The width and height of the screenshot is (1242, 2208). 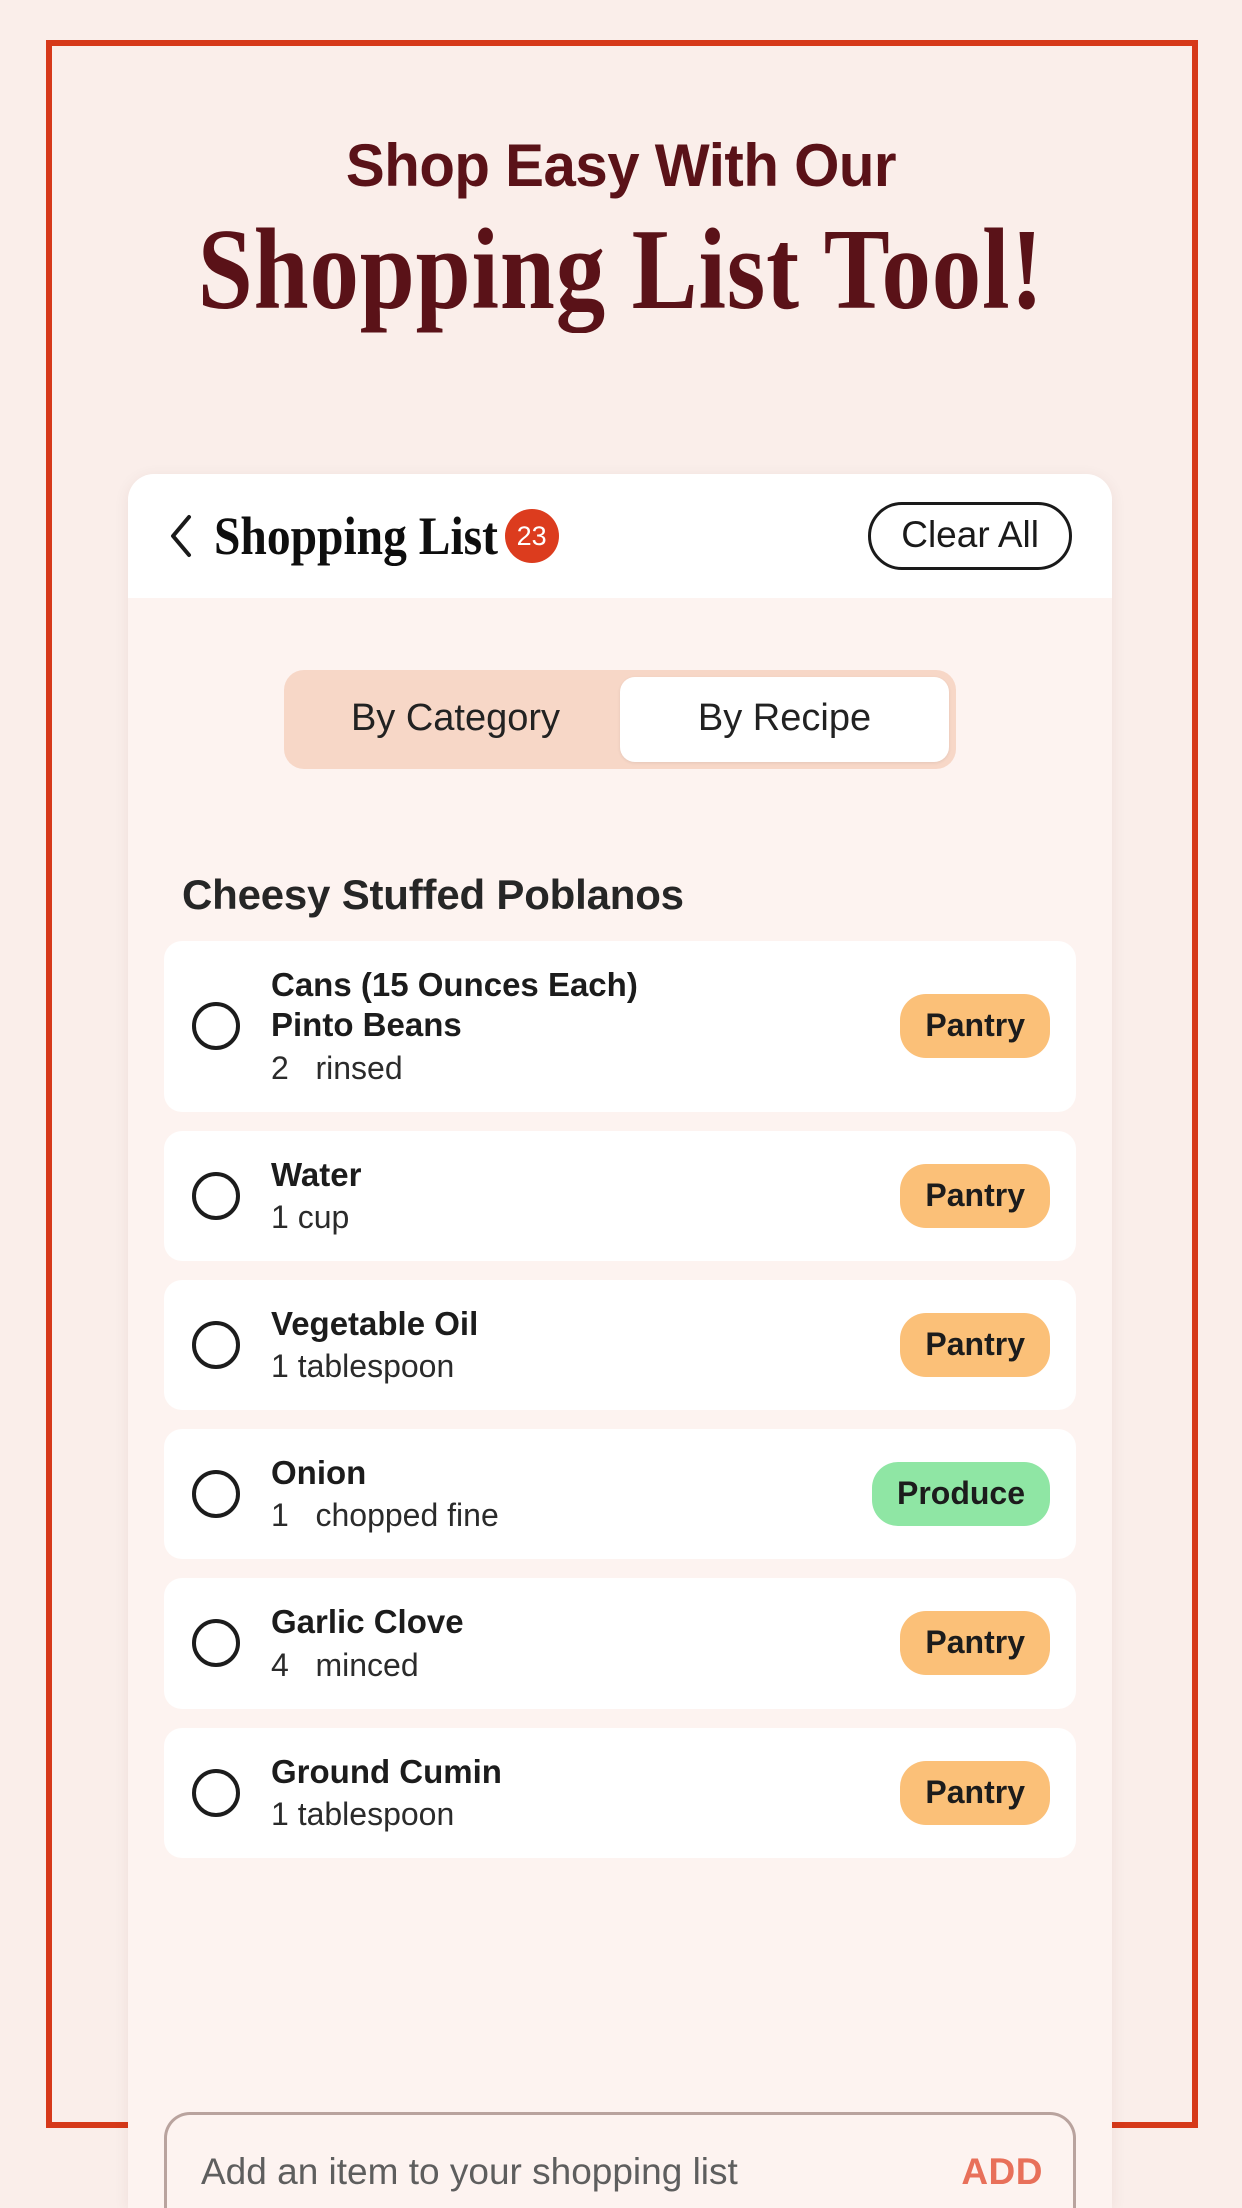 I want to click on item-count-badge: 23, so click(x=531, y=536).